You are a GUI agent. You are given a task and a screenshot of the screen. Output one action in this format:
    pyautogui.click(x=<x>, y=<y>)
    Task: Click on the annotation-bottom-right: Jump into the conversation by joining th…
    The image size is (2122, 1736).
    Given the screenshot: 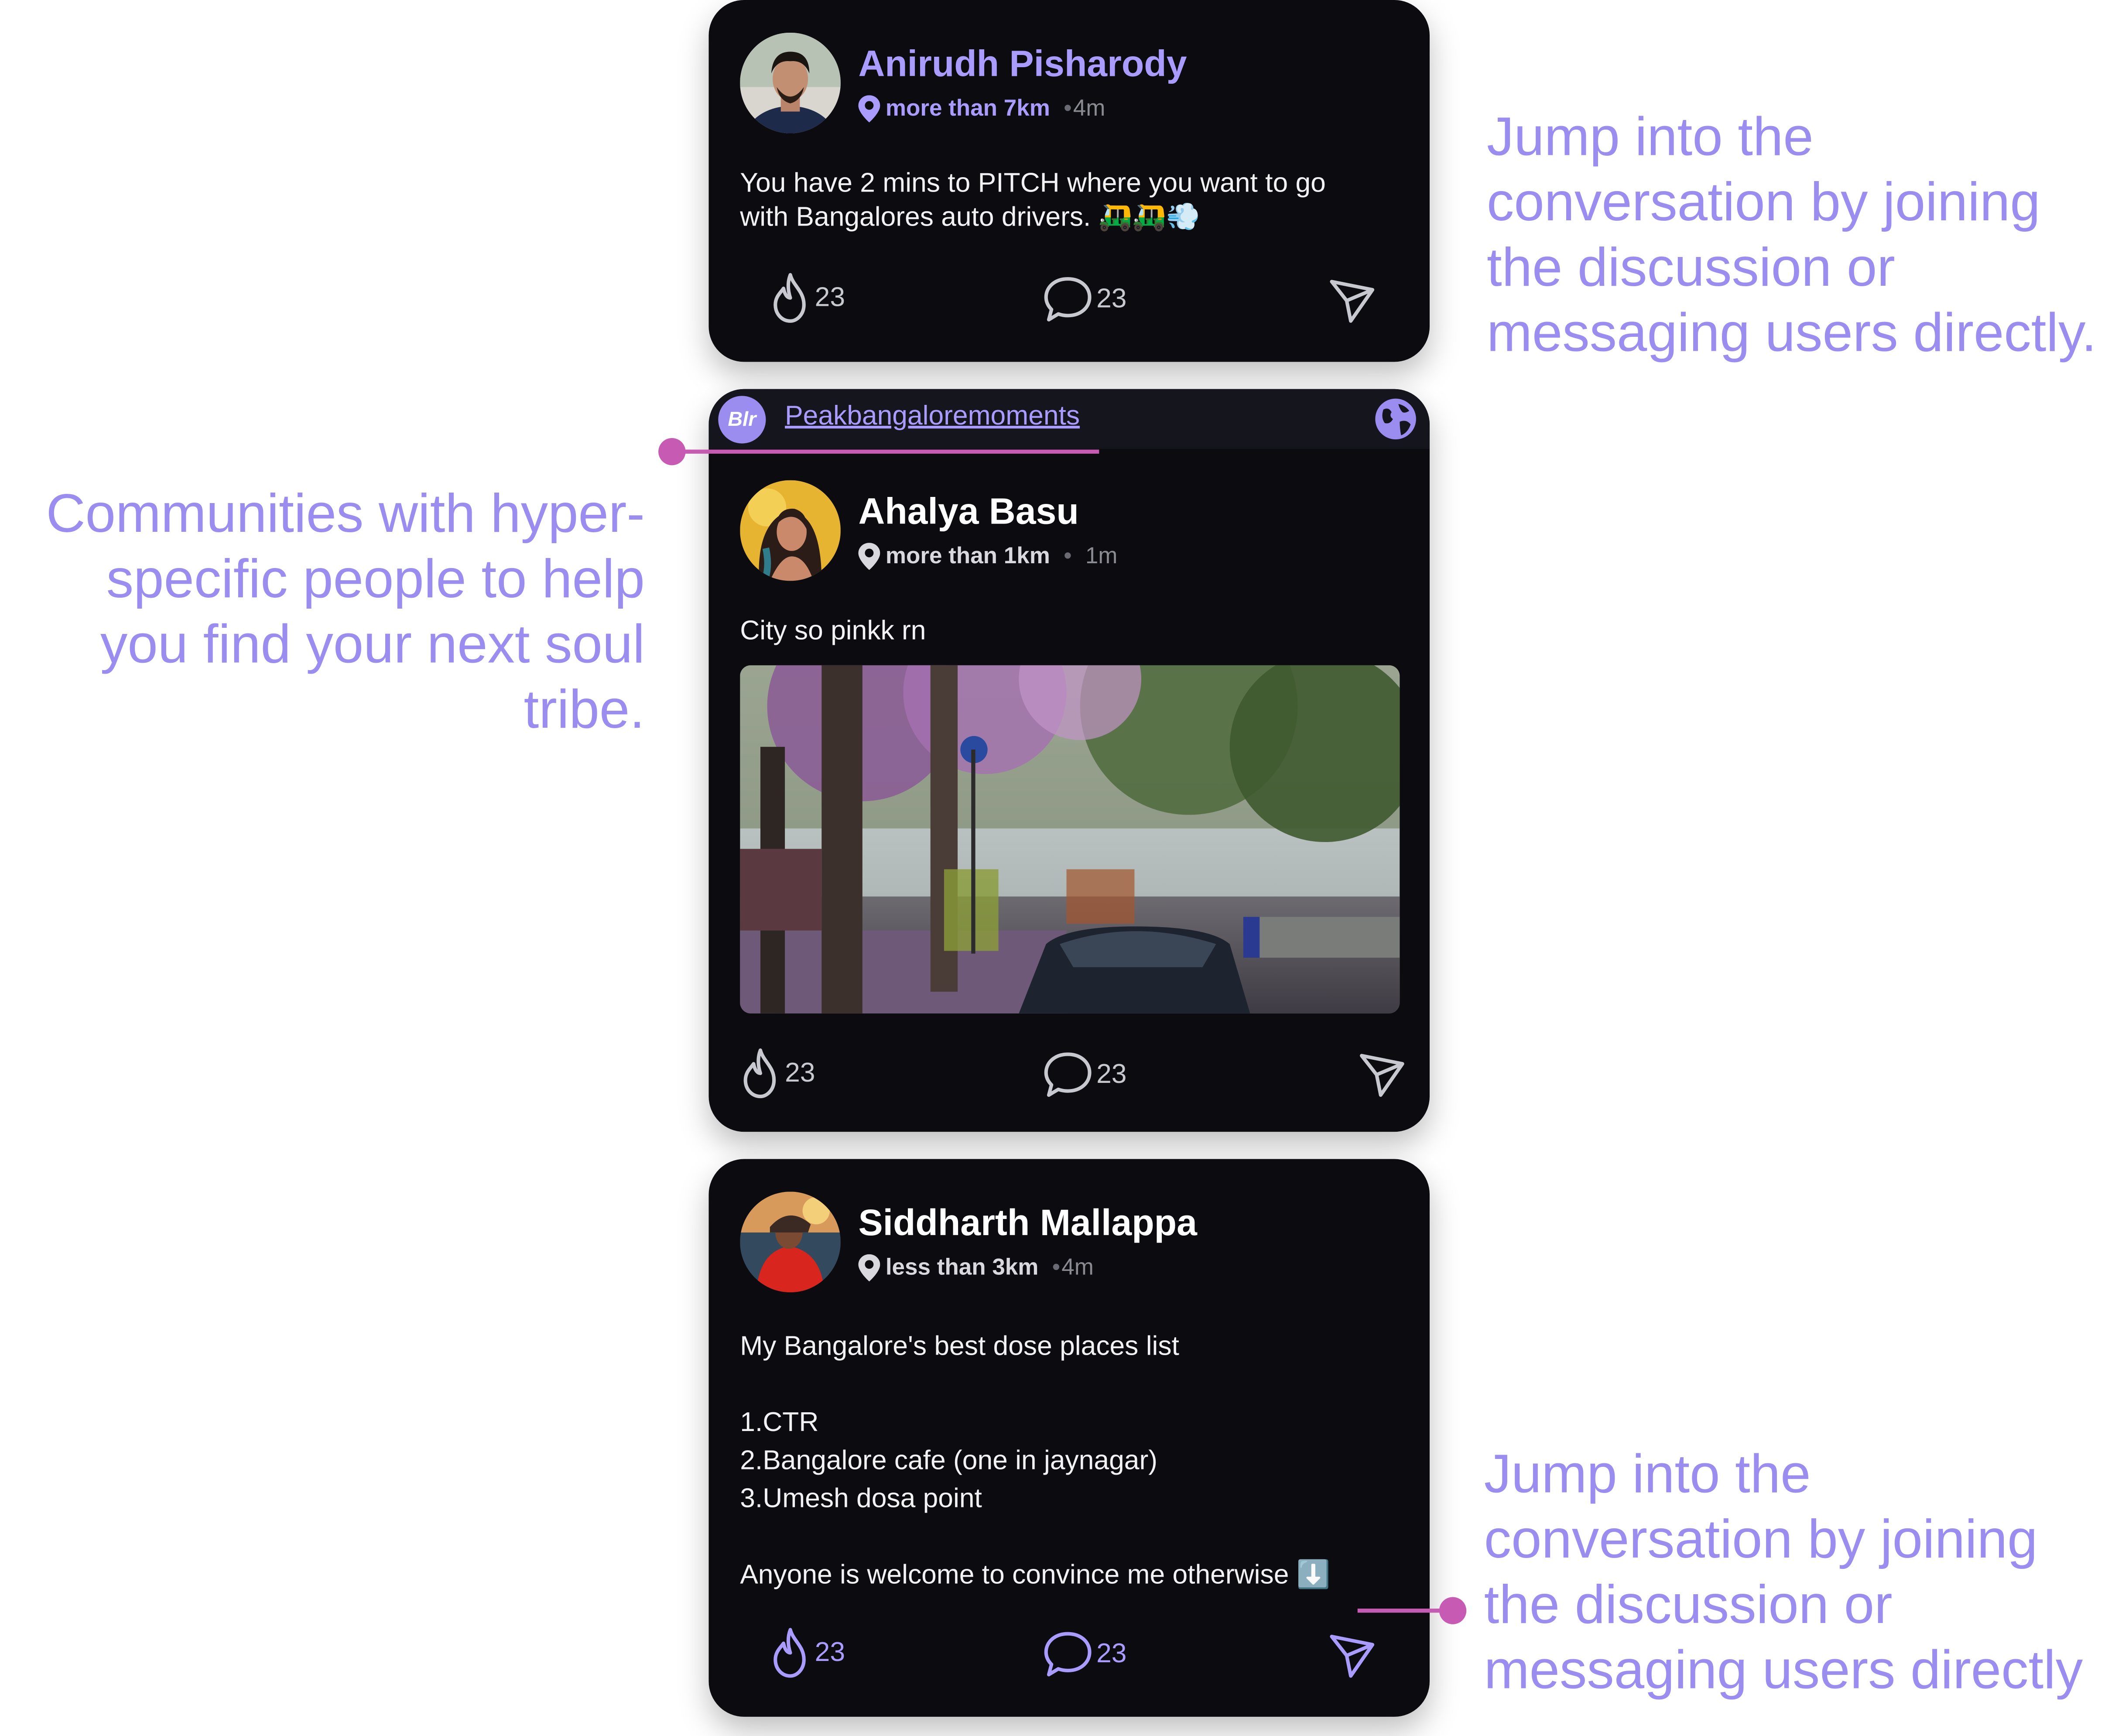 What is the action you would take?
    pyautogui.click(x=1784, y=1573)
    